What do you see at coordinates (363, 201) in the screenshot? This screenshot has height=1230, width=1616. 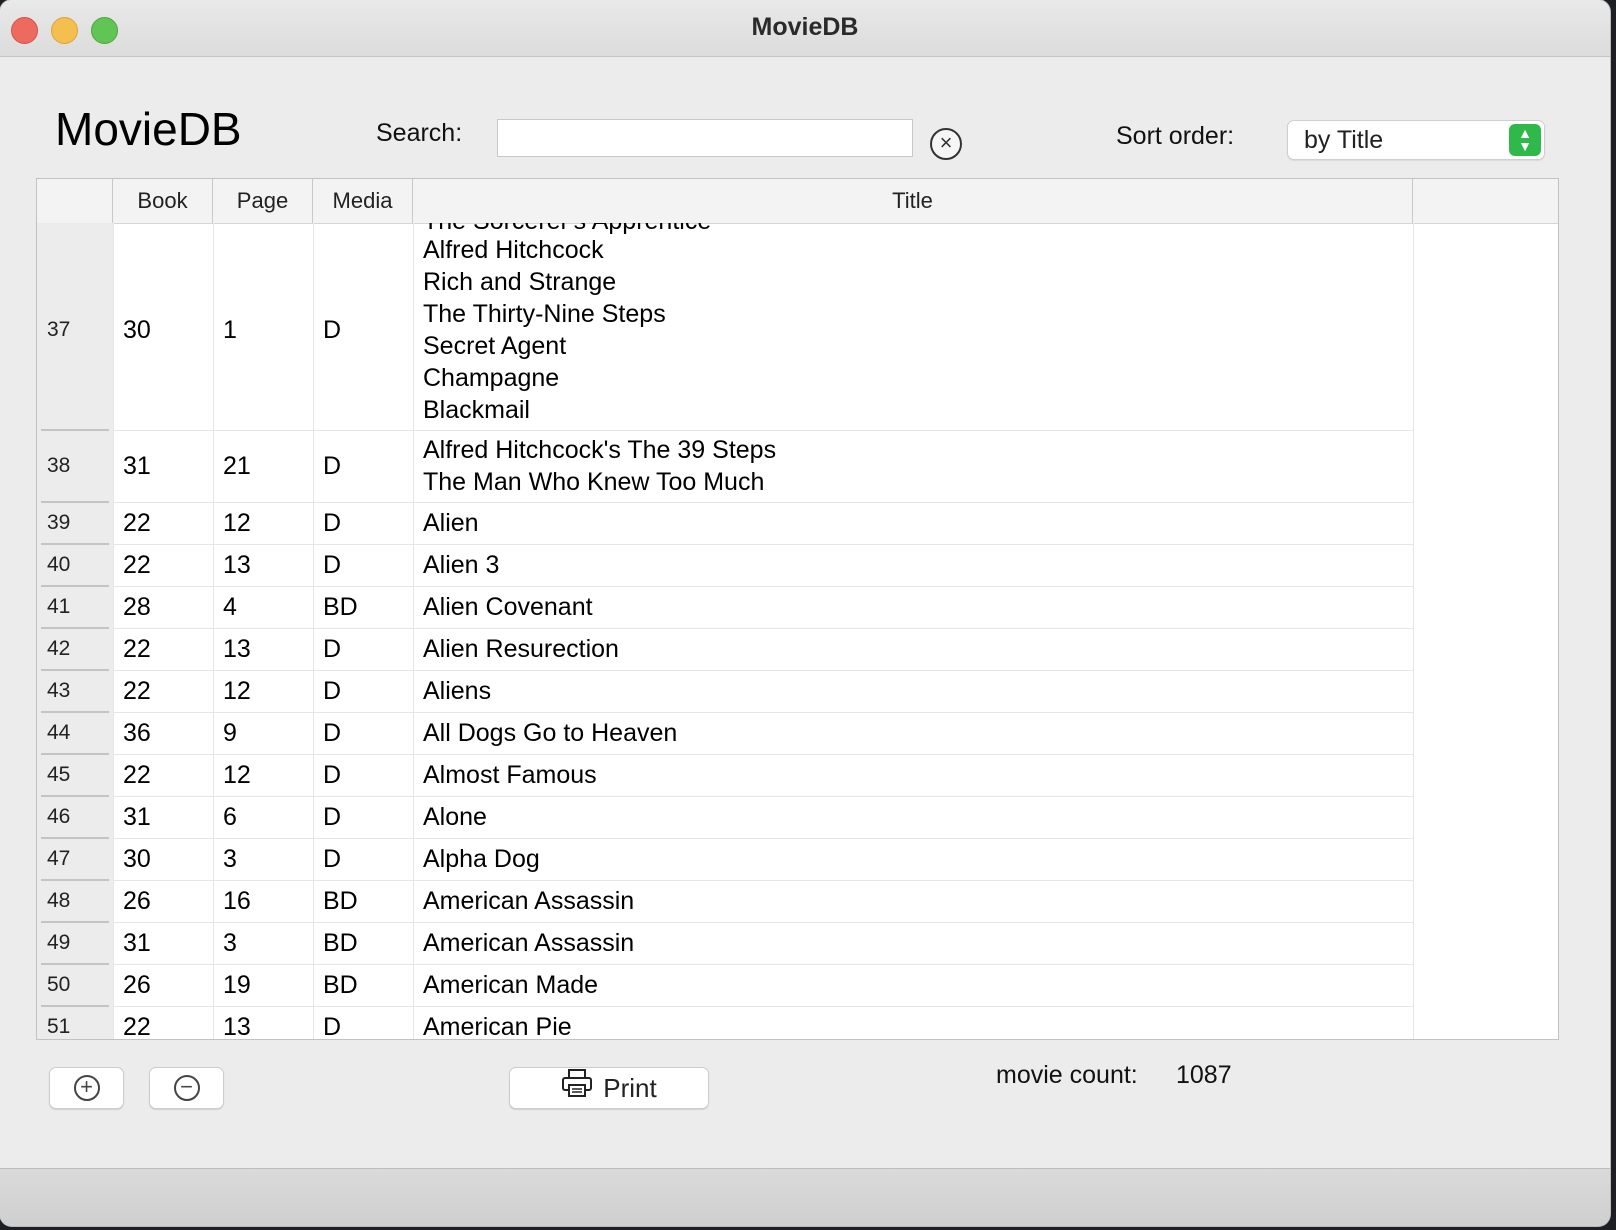 I see `column-header-media: Media` at bounding box center [363, 201].